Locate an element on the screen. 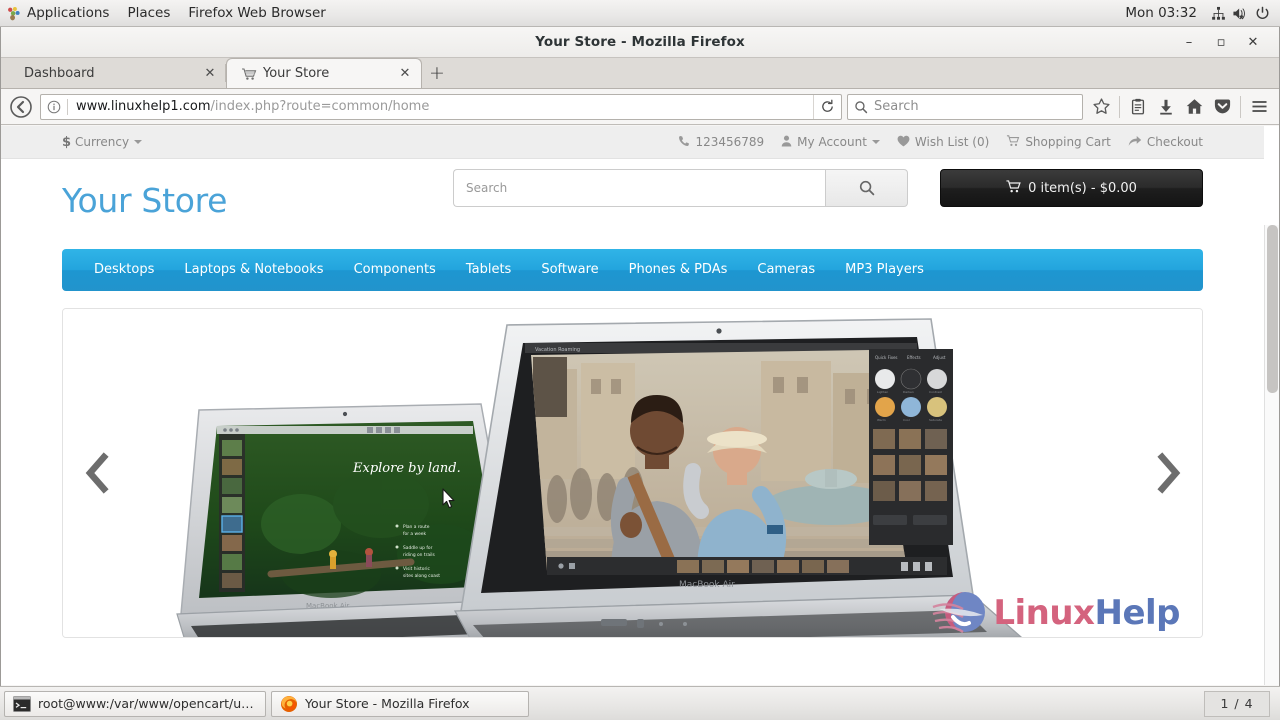  carousel-prev-button is located at coordinates (97, 473).